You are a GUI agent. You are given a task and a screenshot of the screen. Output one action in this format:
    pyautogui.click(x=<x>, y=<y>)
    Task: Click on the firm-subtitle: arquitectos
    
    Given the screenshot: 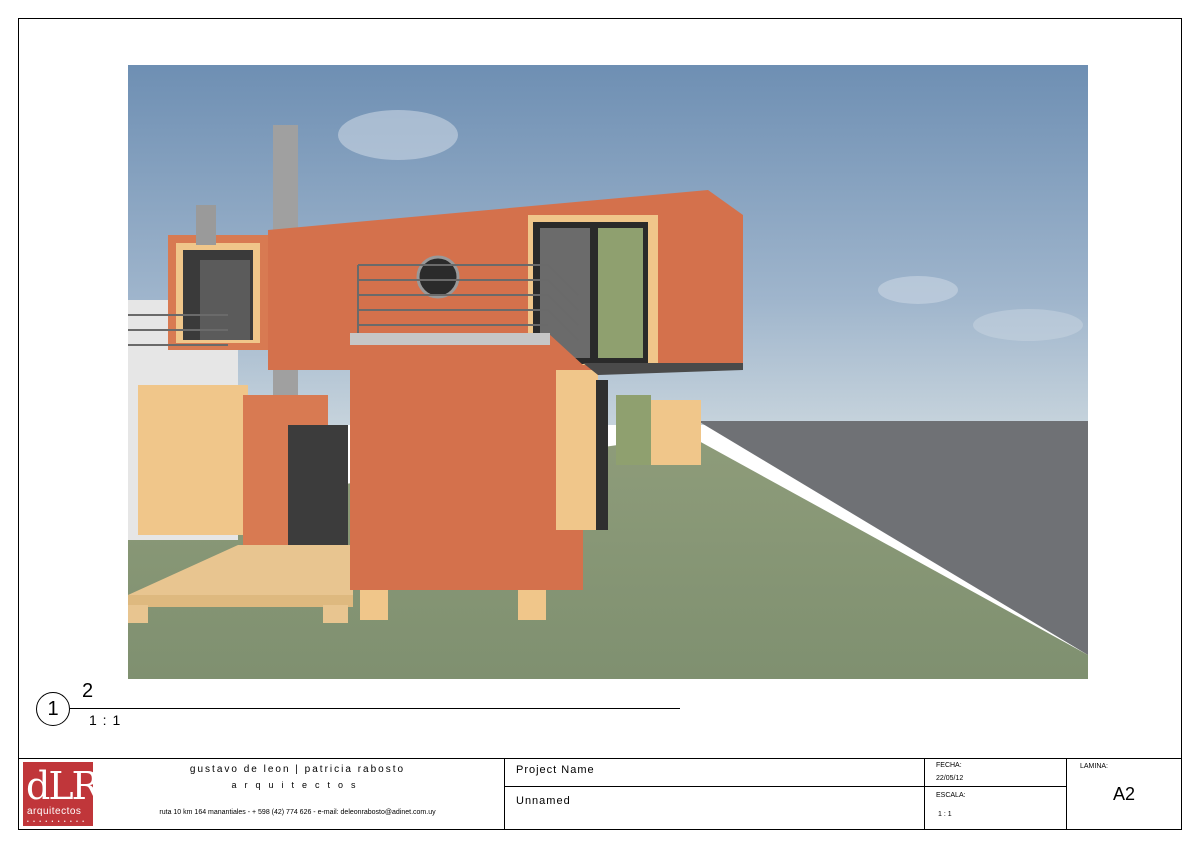 What is the action you would take?
    pyautogui.click(x=297, y=785)
    